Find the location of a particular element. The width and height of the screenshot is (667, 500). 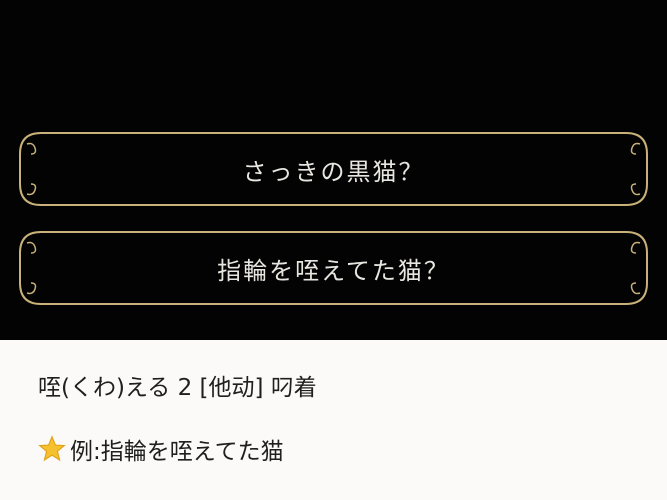

example-sentence-row: 例:指輪を咥えてた猫 is located at coordinates (161, 449).